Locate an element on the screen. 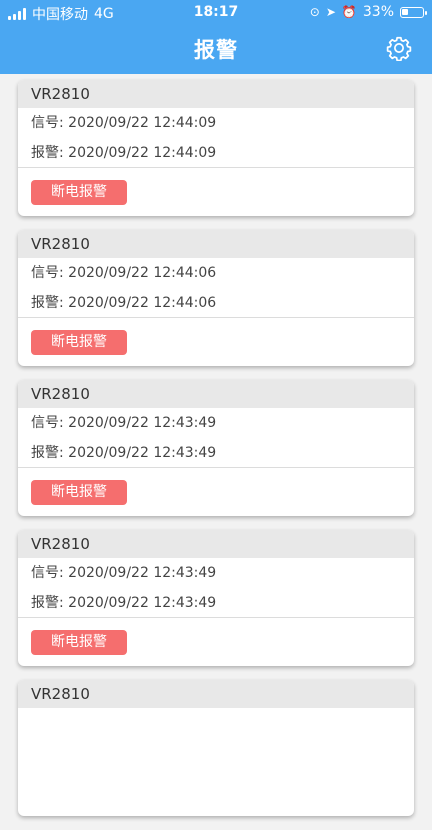 This screenshot has width=432, height=830. alarm-time: 2020/09/22 12:44:06 is located at coordinates (142, 303).